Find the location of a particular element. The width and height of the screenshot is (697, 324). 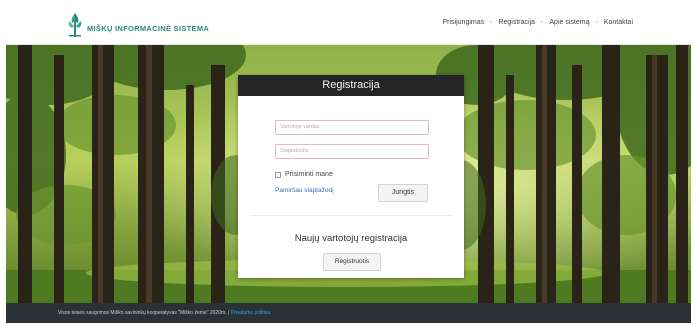

username-input: Vartotojo vardas is located at coordinates (352, 127).